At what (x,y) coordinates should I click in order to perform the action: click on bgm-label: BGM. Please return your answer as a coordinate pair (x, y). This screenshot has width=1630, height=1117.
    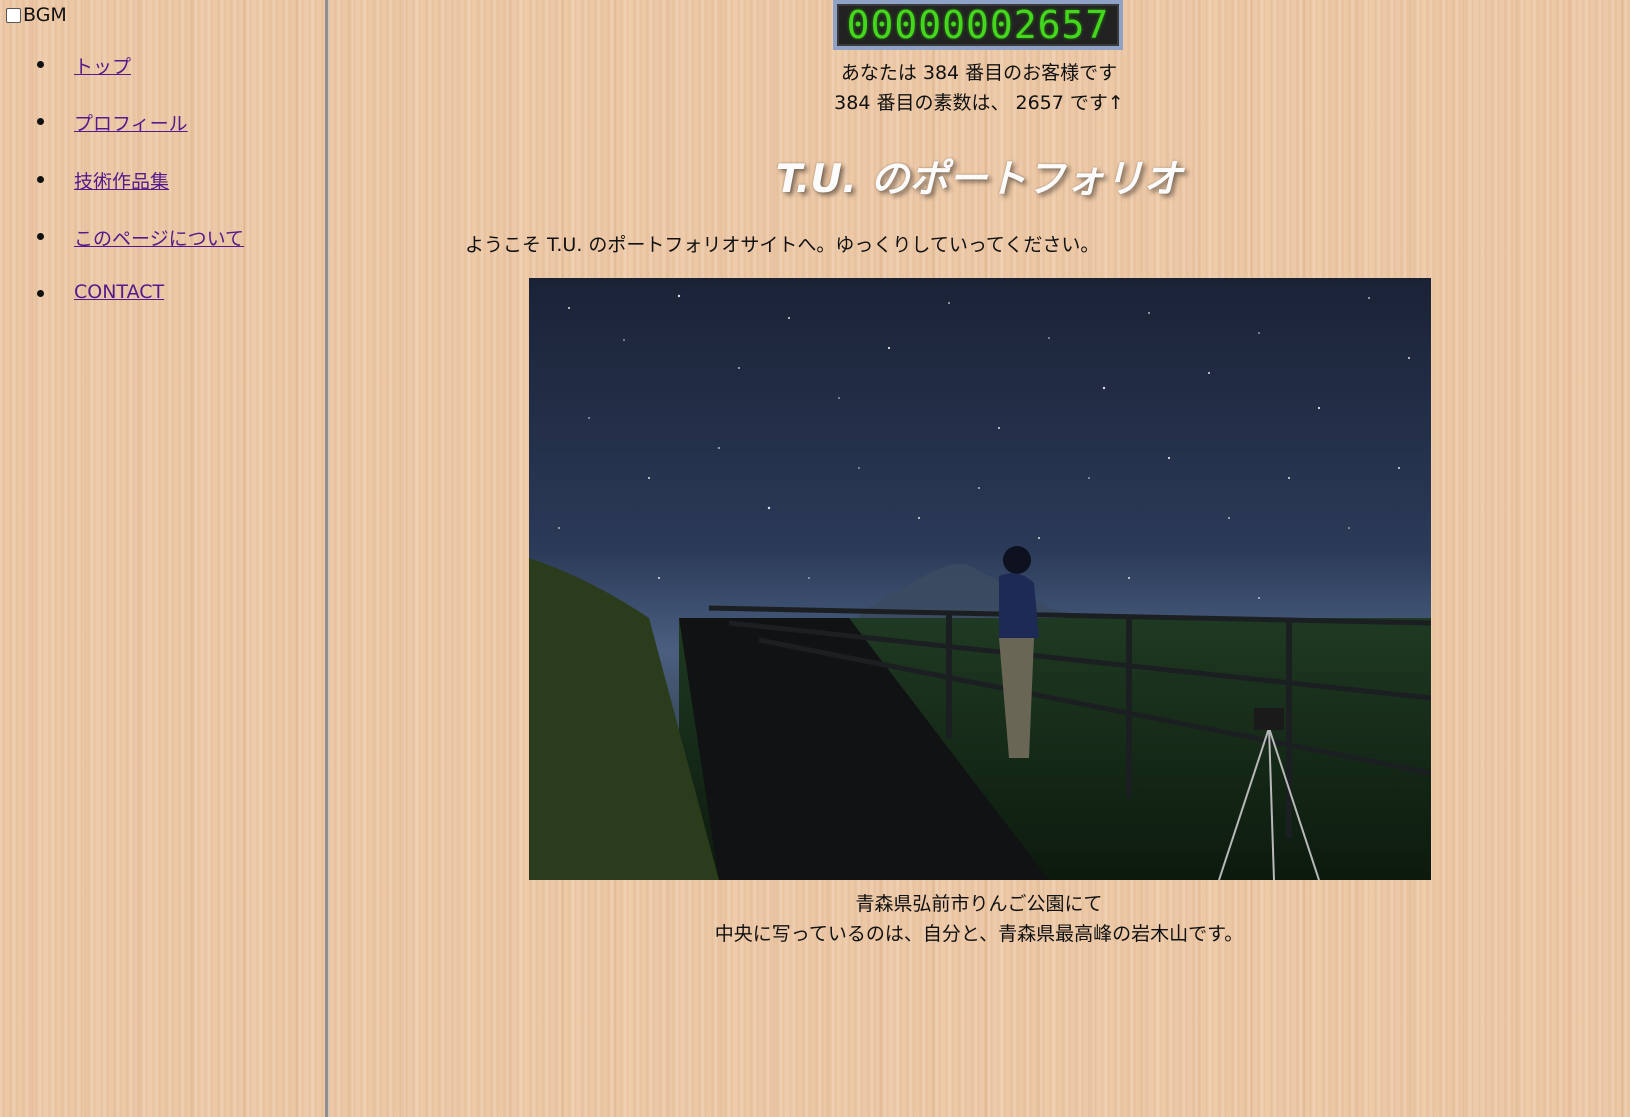
    Looking at the image, I should click on (45, 15).